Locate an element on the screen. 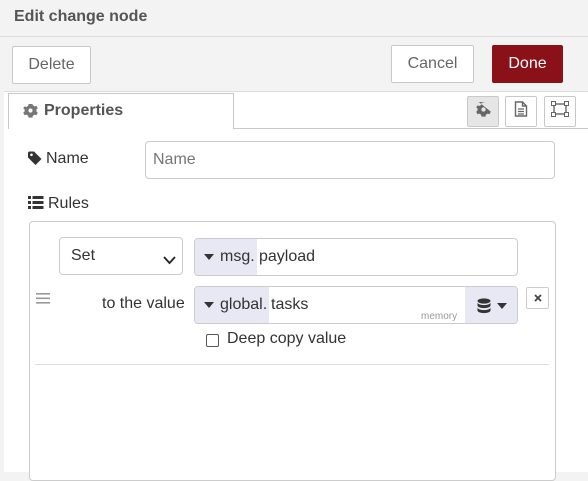  rule-value-type-button: global. is located at coordinates (232, 305).